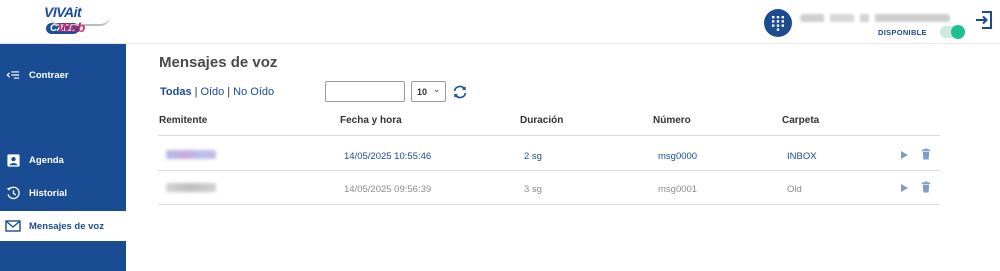  I want to click on dialpad-button, so click(778, 23).